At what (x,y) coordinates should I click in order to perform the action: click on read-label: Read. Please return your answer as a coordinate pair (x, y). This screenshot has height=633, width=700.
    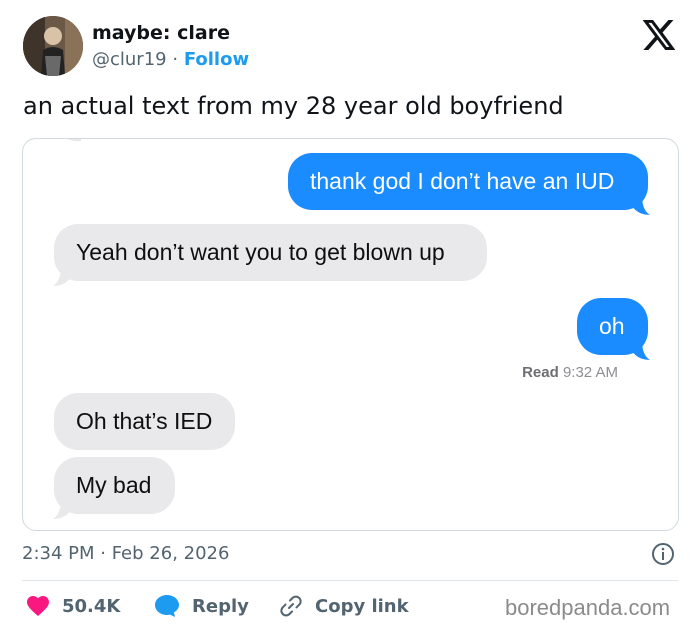
    Looking at the image, I should click on (540, 372).